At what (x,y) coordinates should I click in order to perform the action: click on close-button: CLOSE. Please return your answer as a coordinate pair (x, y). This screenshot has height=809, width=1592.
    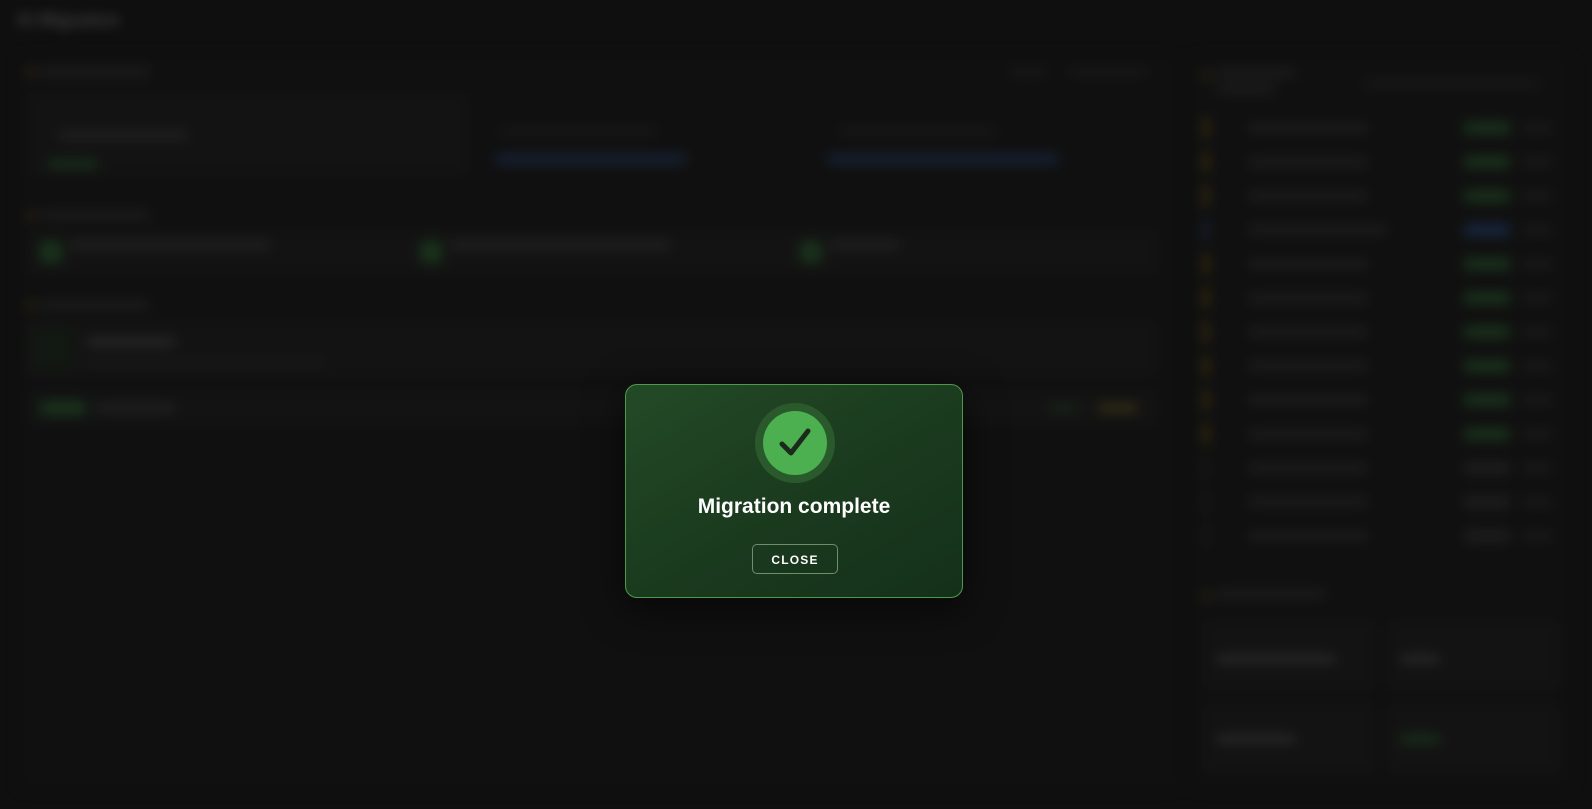
    Looking at the image, I should click on (795, 559).